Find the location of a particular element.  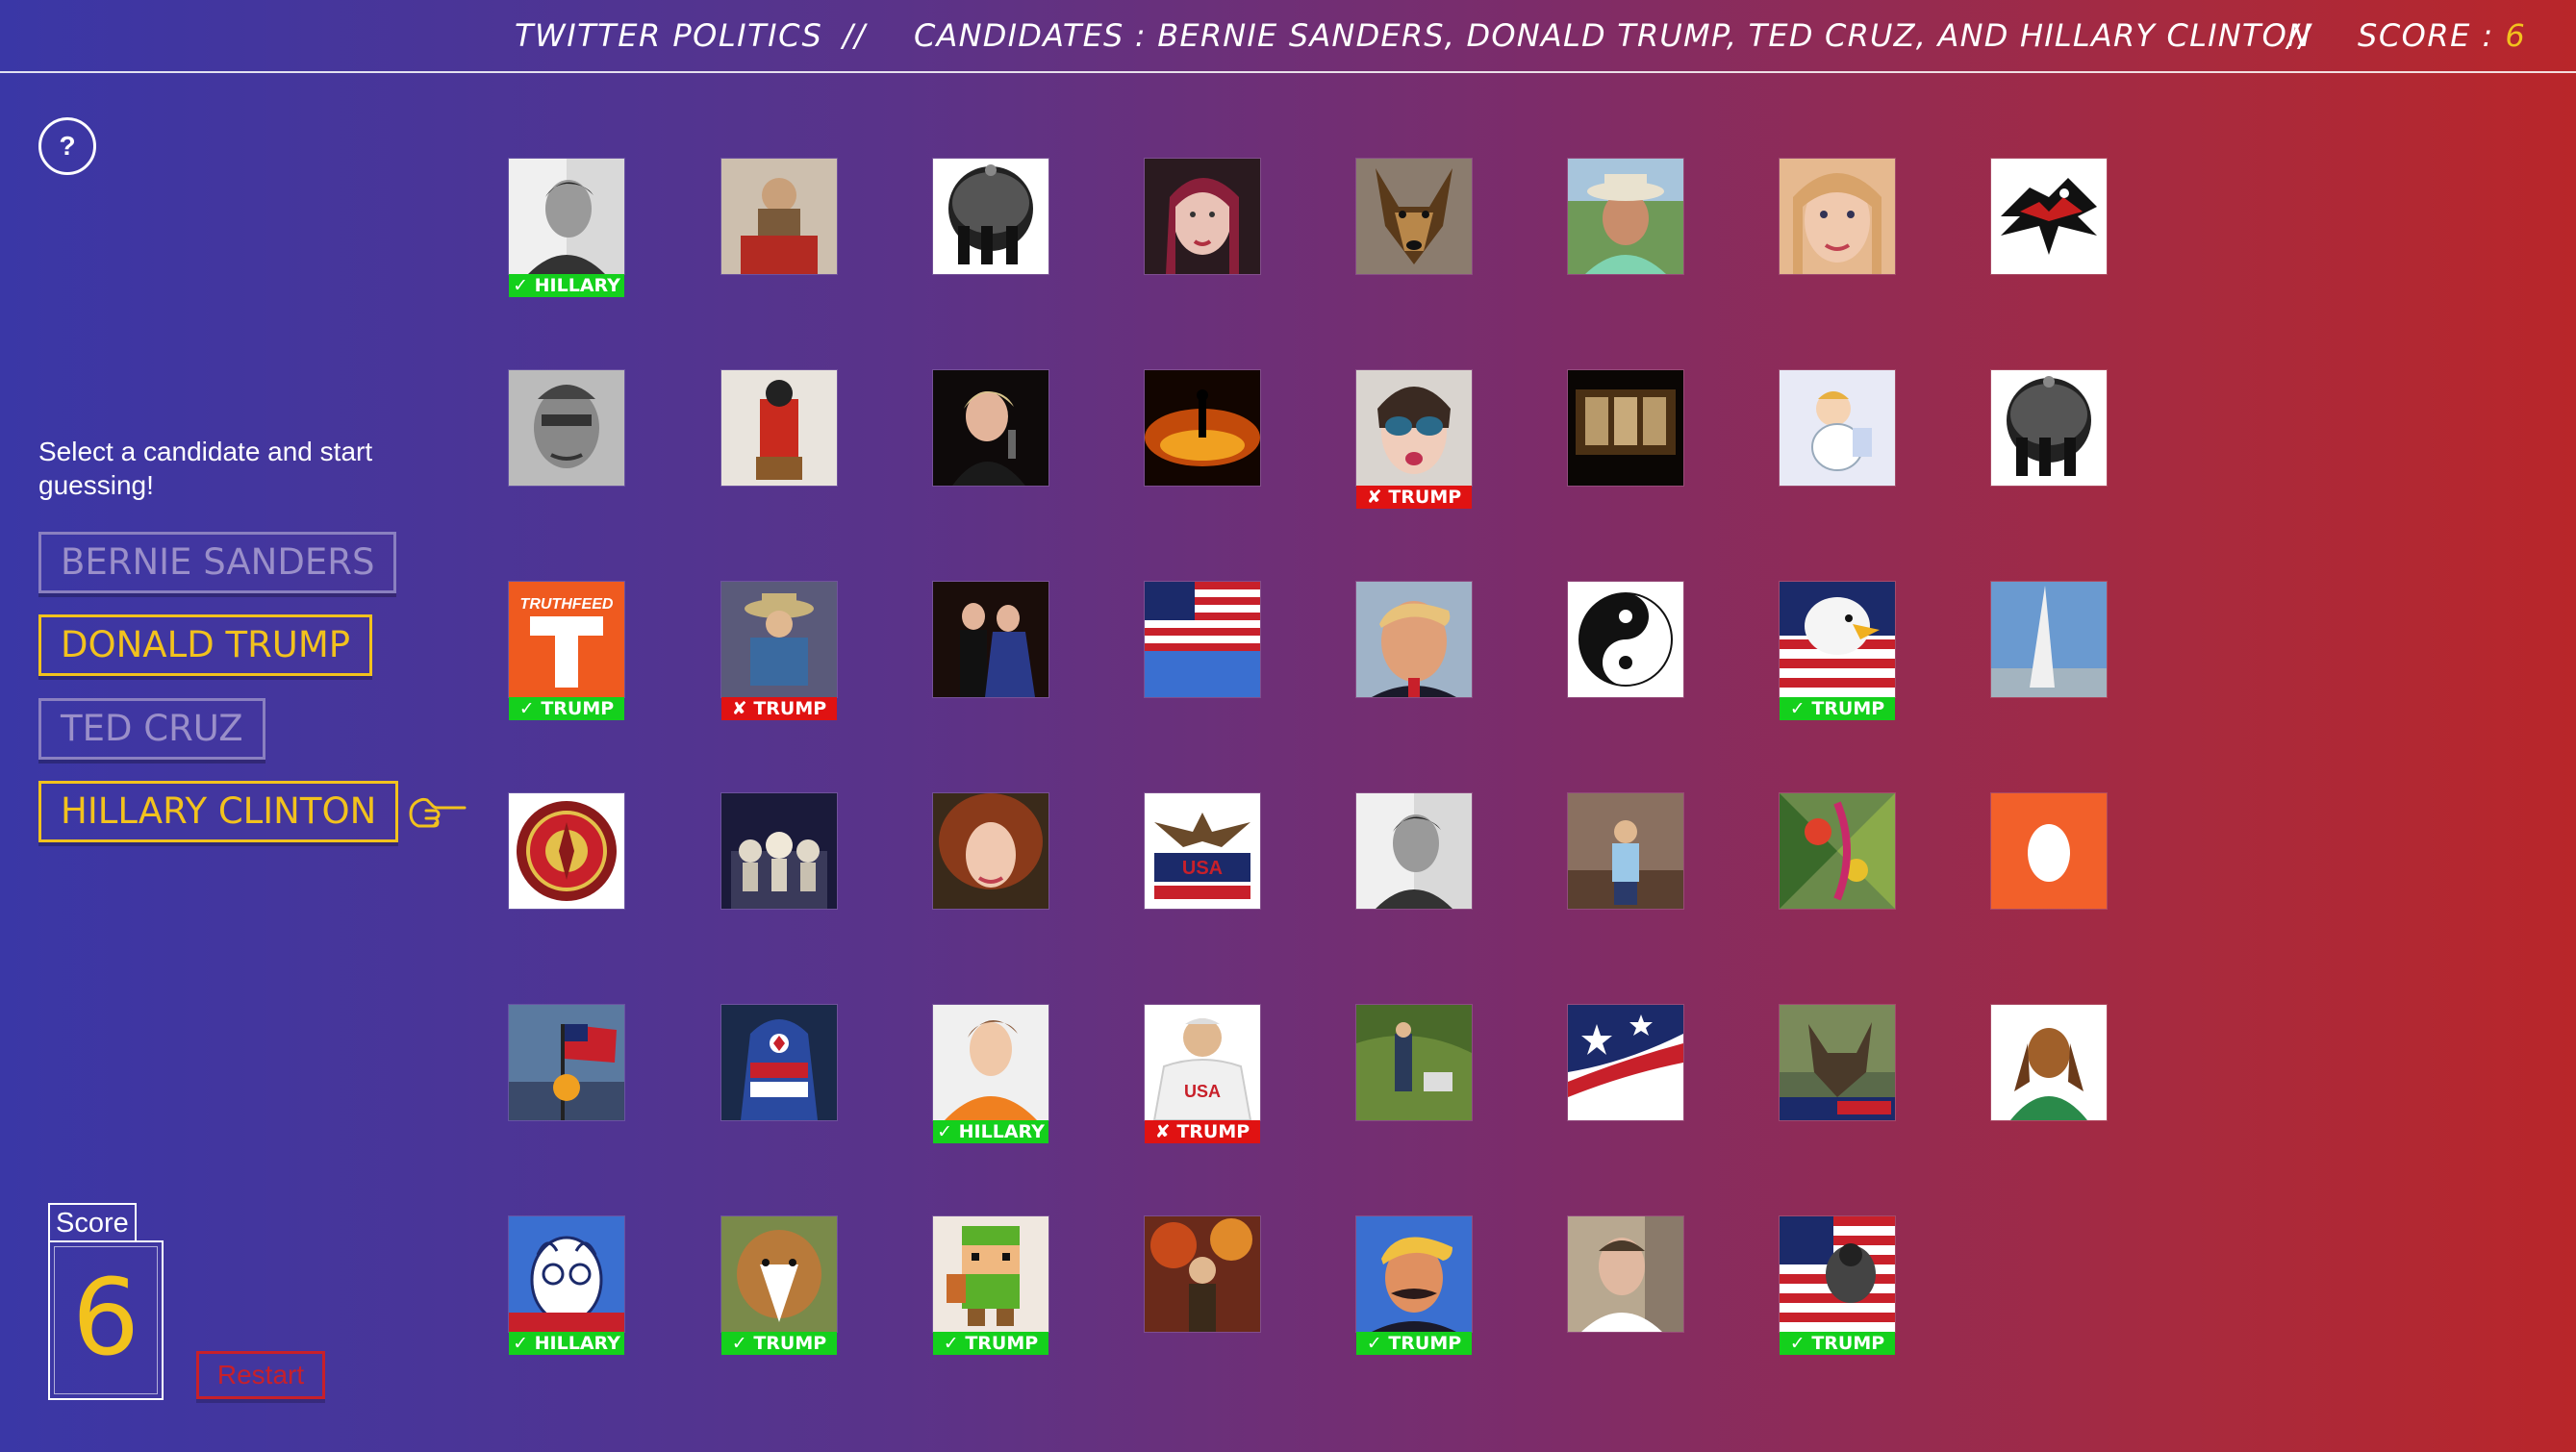

autumn-person is located at coordinates (1203, 1274).